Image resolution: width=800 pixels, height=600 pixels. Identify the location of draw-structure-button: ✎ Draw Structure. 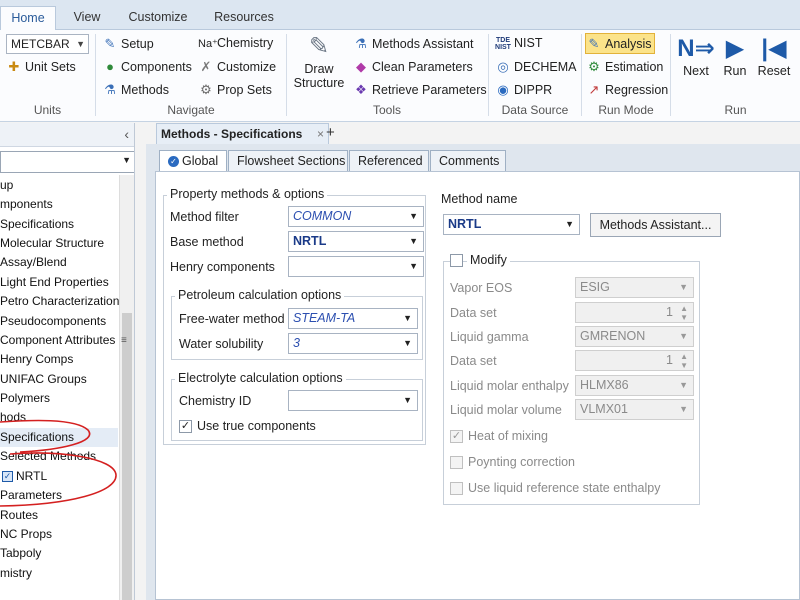
(319, 61).